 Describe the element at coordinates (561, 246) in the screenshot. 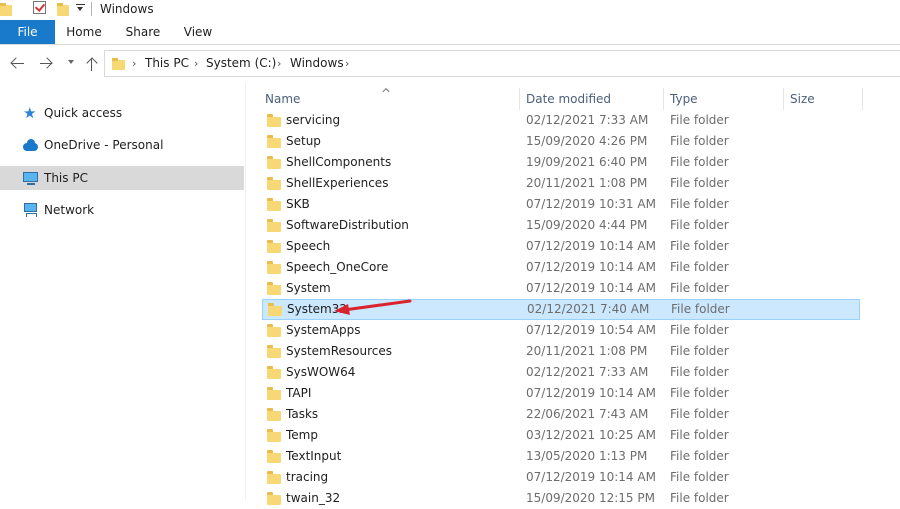

I see `file-row: Speech 07/12/2019 10:14 AM File folder` at that location.